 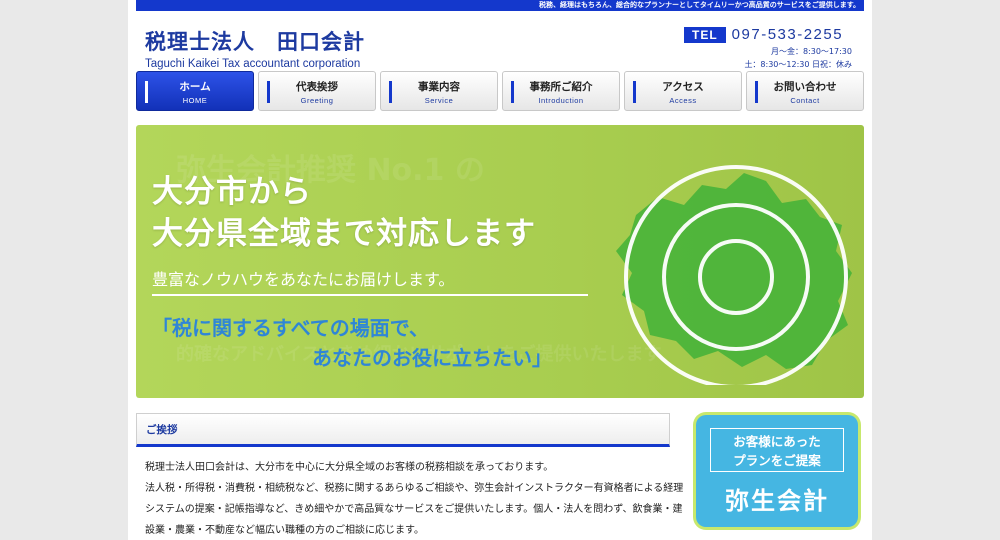 What do you see at coordinates (777, 501) in the screenshot?
I see `yayoi-banner-title: 弥生会計` at bounding box center [777, 501].